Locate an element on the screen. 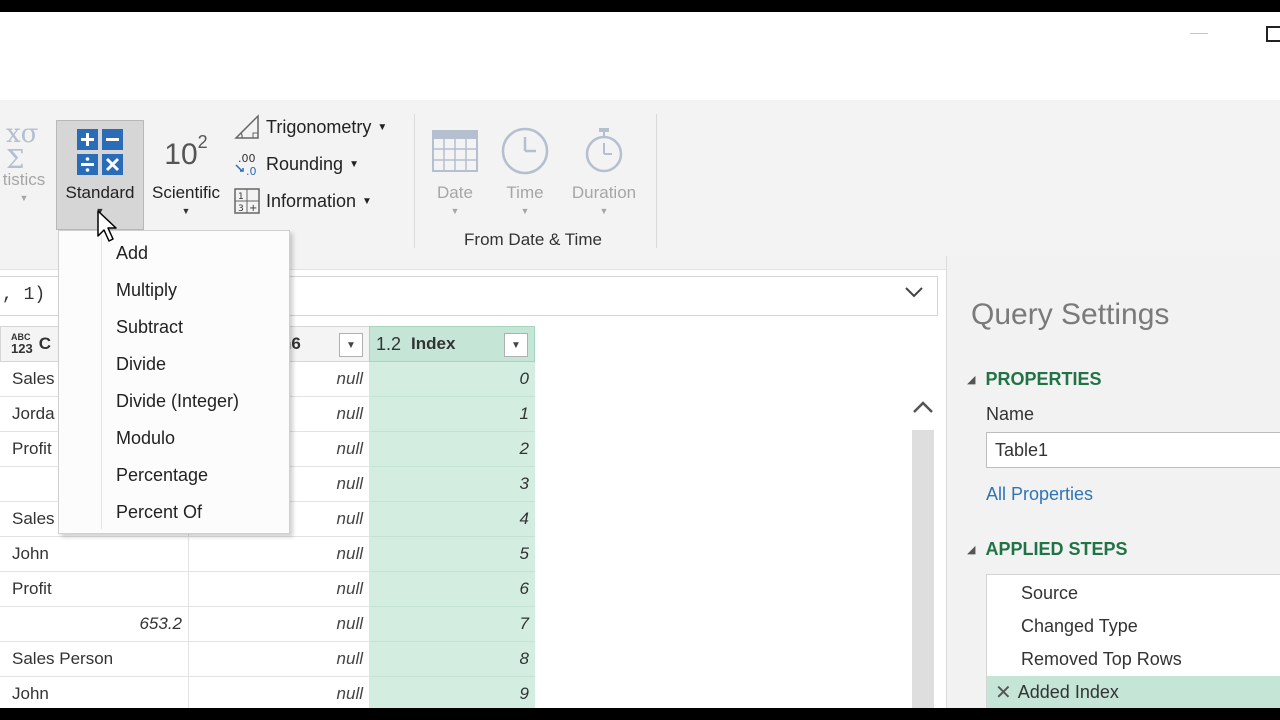  ribbon-separator is located at coordinates (656, 181).